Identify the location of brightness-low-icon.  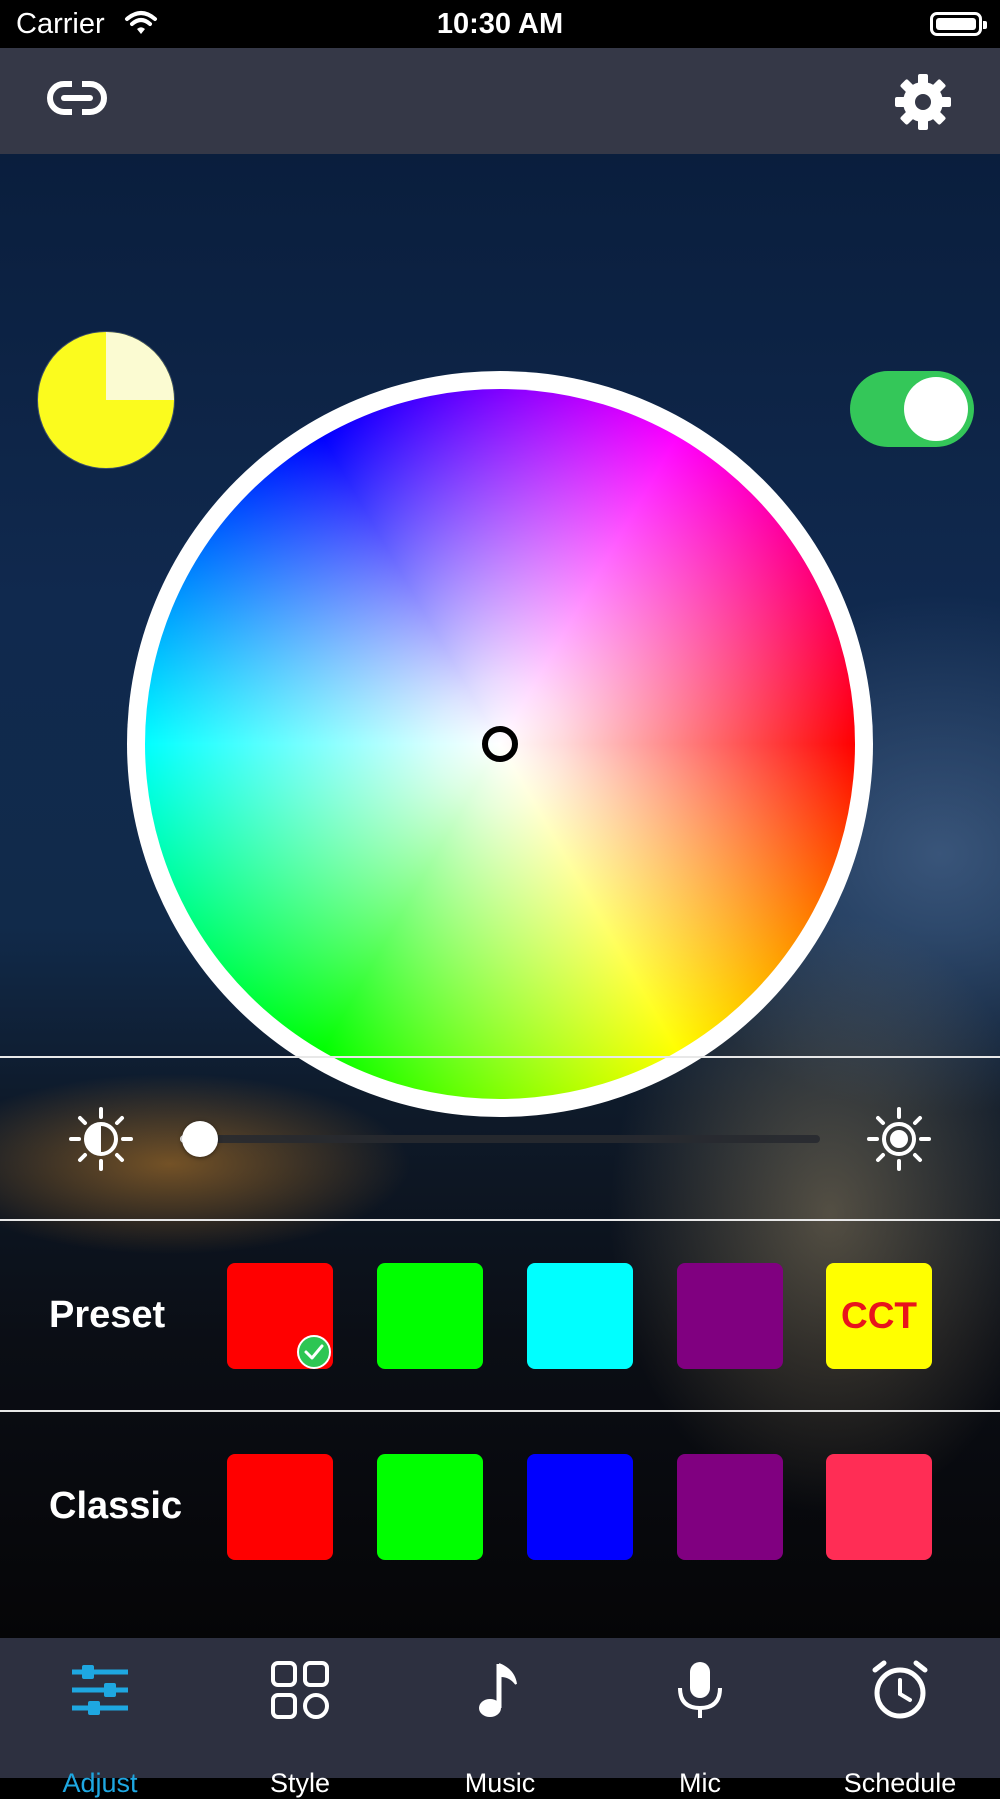
(101, 1139).